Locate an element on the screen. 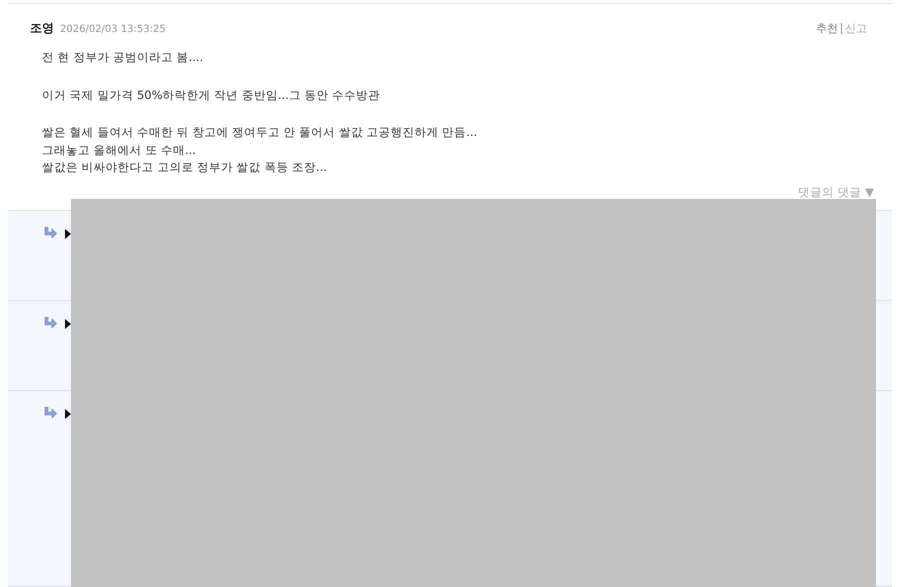 This screenshot has height=587, width=900. comment-text: 이거 국제 밀가격 50%하락한게 작년 중반임...그 동안 수수방관 is located at coordinates (212, 95).